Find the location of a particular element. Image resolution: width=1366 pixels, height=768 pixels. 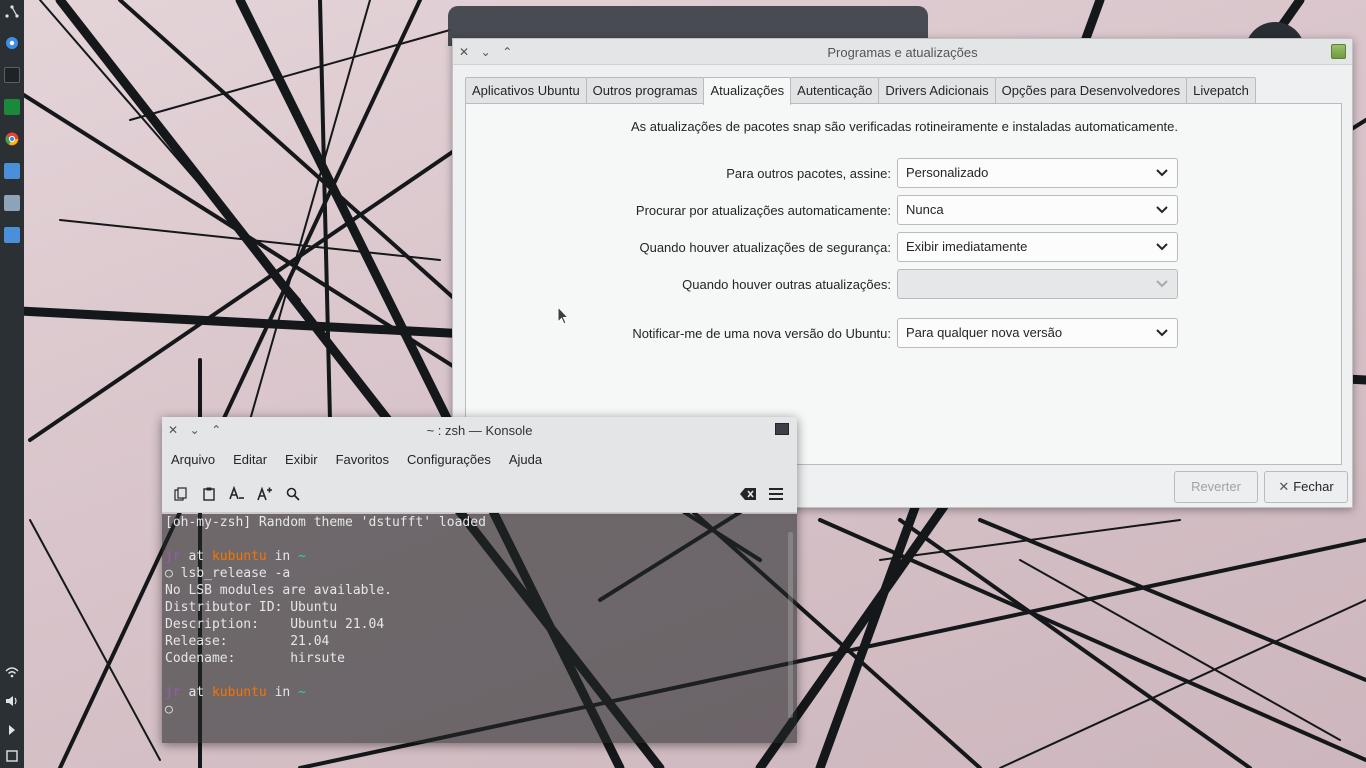

other-updates-label: Quando houver outras atualizações: is located at coordinates (786, 284).